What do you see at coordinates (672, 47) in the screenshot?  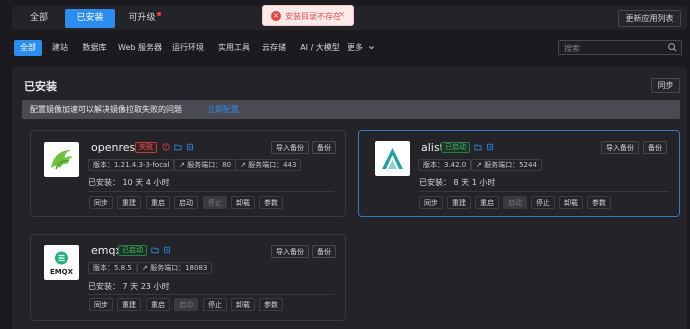 I see `search-icon` at bounding box center [672, 47].